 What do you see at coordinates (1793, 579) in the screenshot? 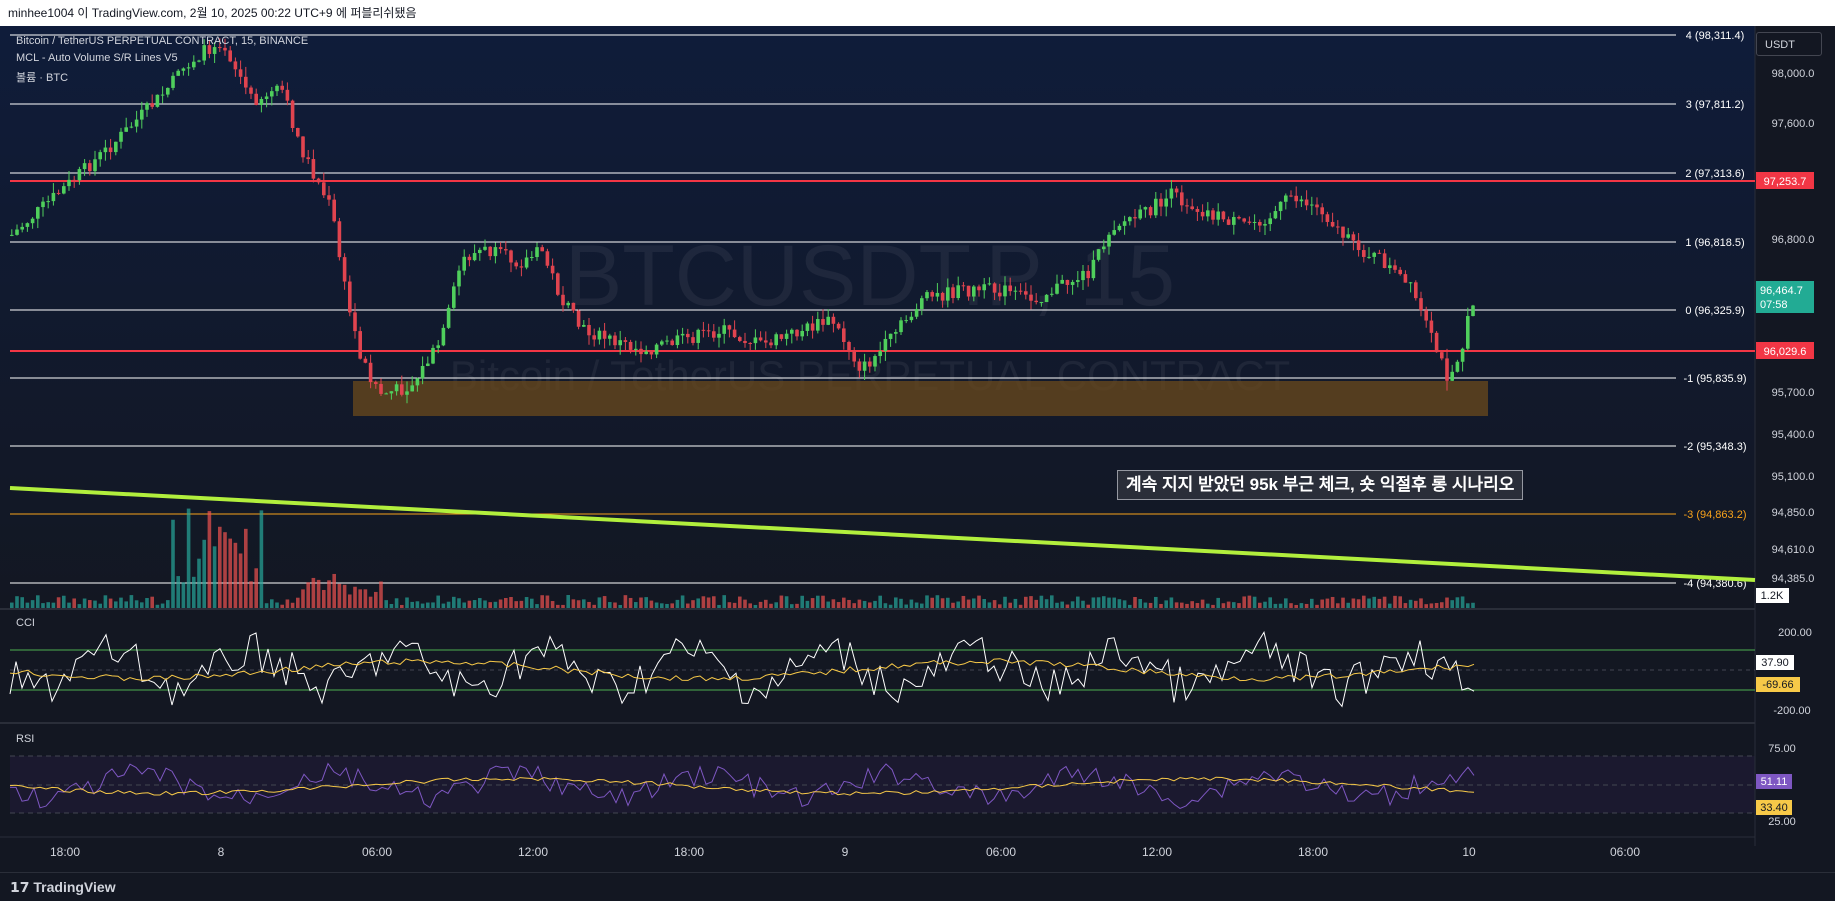
I see `price-axis-tick: 94,385.0` at bounding box center [1793, 579].